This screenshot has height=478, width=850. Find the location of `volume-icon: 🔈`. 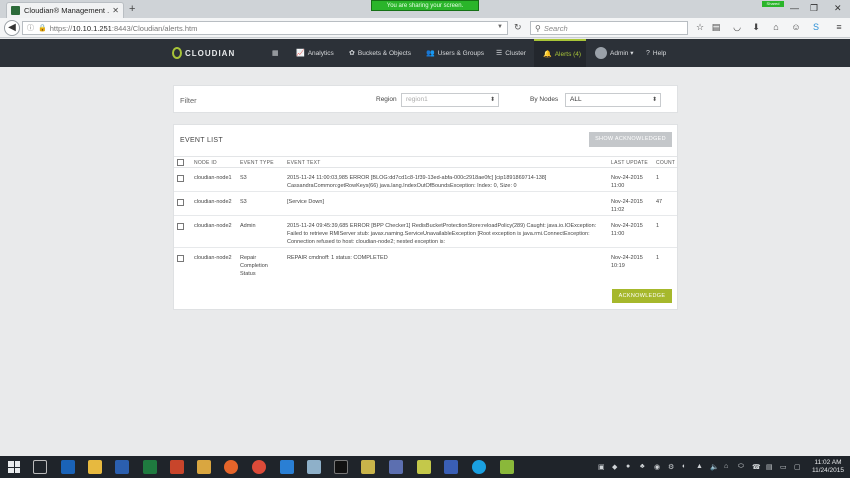

volume-icon: 🔈 is located at coordinates (714, 467).